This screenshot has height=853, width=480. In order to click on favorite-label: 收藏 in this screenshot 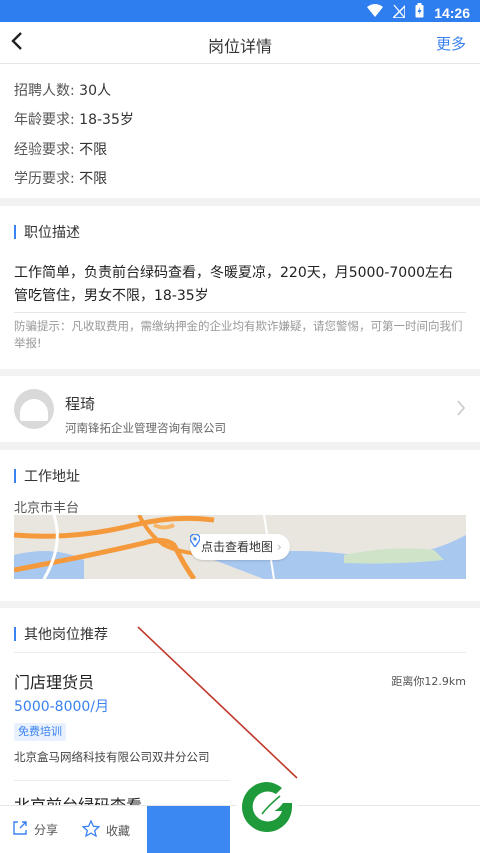, I will do `click(118, 830)`.